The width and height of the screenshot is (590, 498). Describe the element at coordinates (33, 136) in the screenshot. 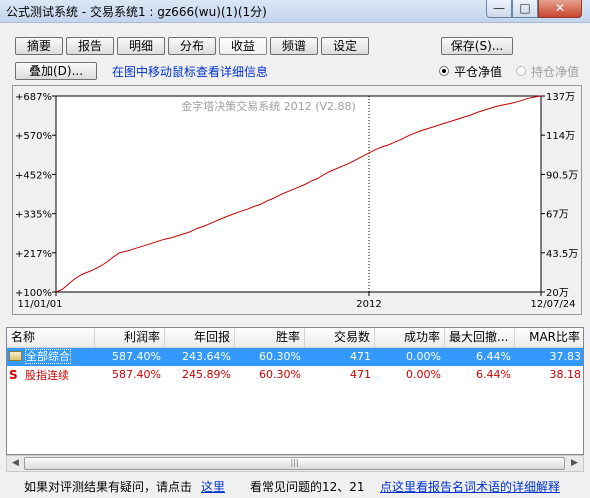

I see `y-left-tick-label: +570%` at that location.